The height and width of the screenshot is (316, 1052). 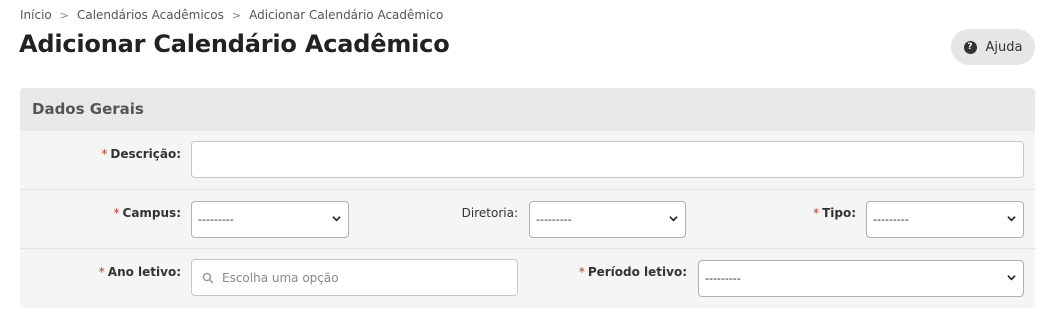 I want to click on help-button: ? Ajuda, so click(x=993, y=47).